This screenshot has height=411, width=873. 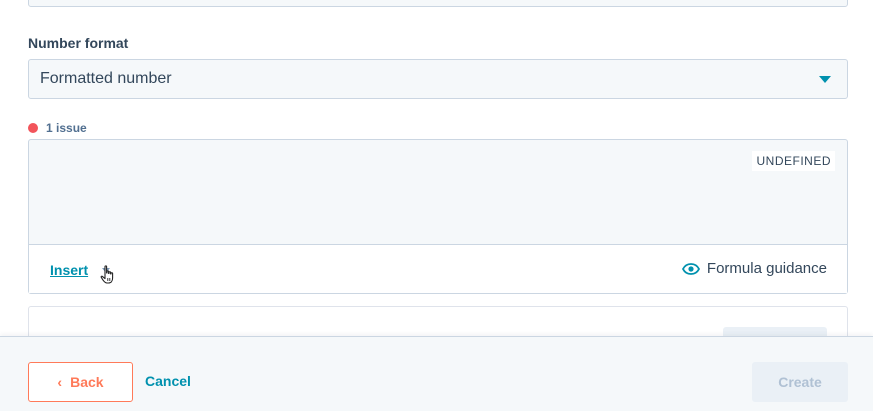 I want to click on error-dot-icon, so click(x=33, y=128).